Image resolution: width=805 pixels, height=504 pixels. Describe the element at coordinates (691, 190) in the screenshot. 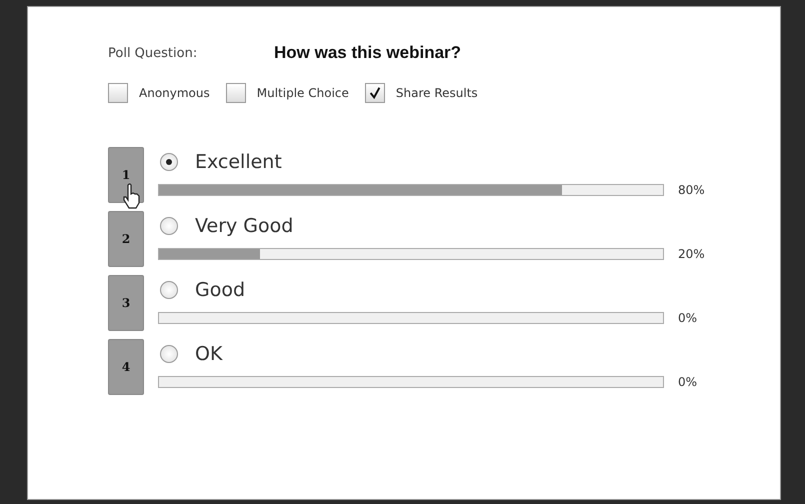

I see `percent-label: 80%` at that location.